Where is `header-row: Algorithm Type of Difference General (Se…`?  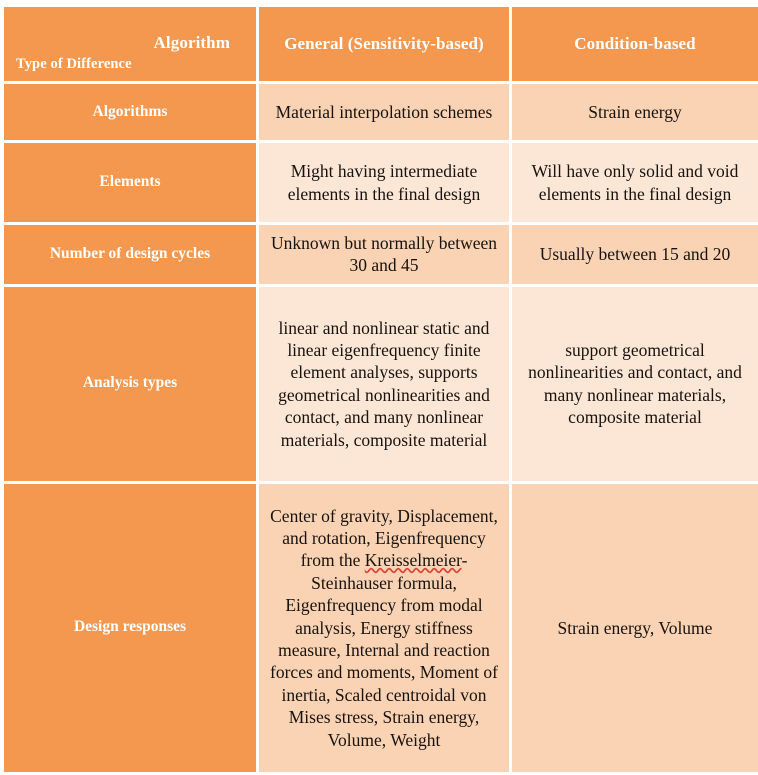
header-row: Algorithm Type of Difference General (Se… is located at coordinates (381, 44).